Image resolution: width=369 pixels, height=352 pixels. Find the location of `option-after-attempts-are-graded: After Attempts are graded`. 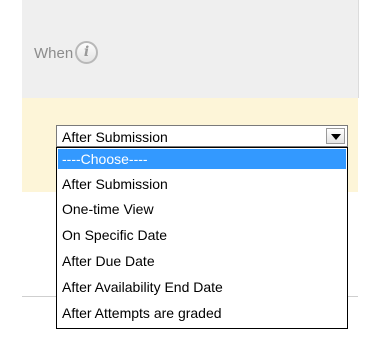

option-after-attempts-are-graded: After Attempts are graded is located at coordinates (202, 313).